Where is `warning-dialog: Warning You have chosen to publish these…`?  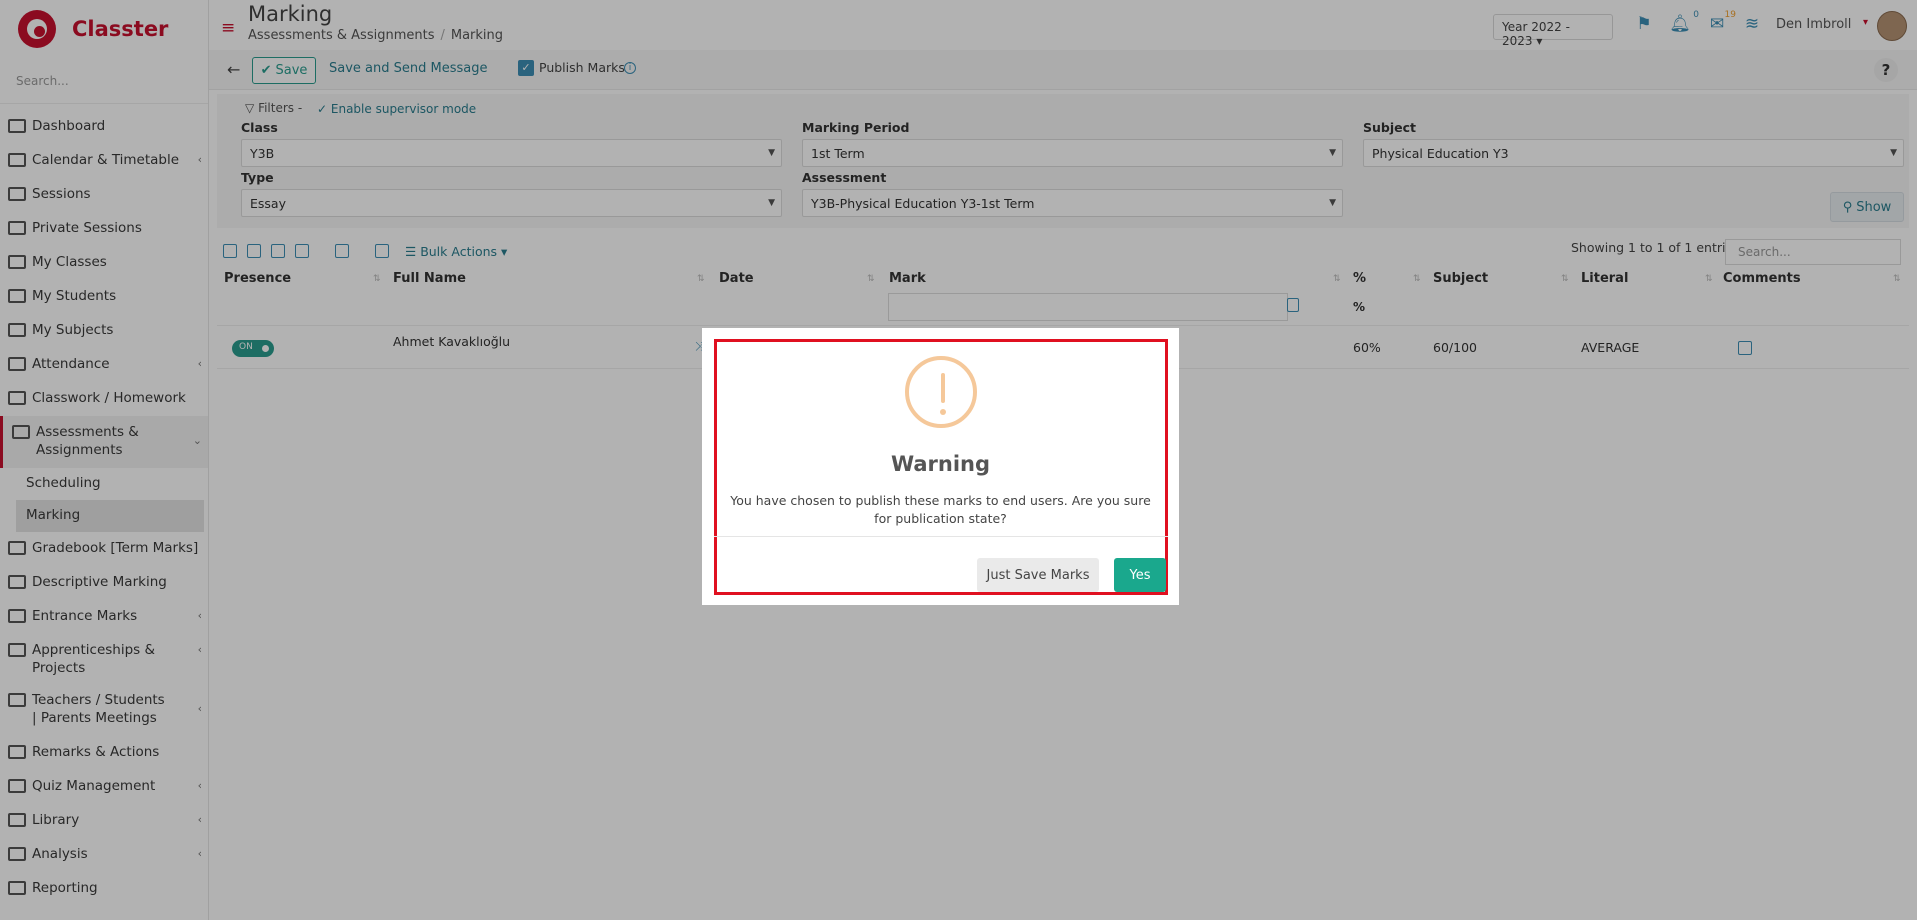 warning-dialog: Warning You have chosen to publish these… is located at coordinates (940, 466).